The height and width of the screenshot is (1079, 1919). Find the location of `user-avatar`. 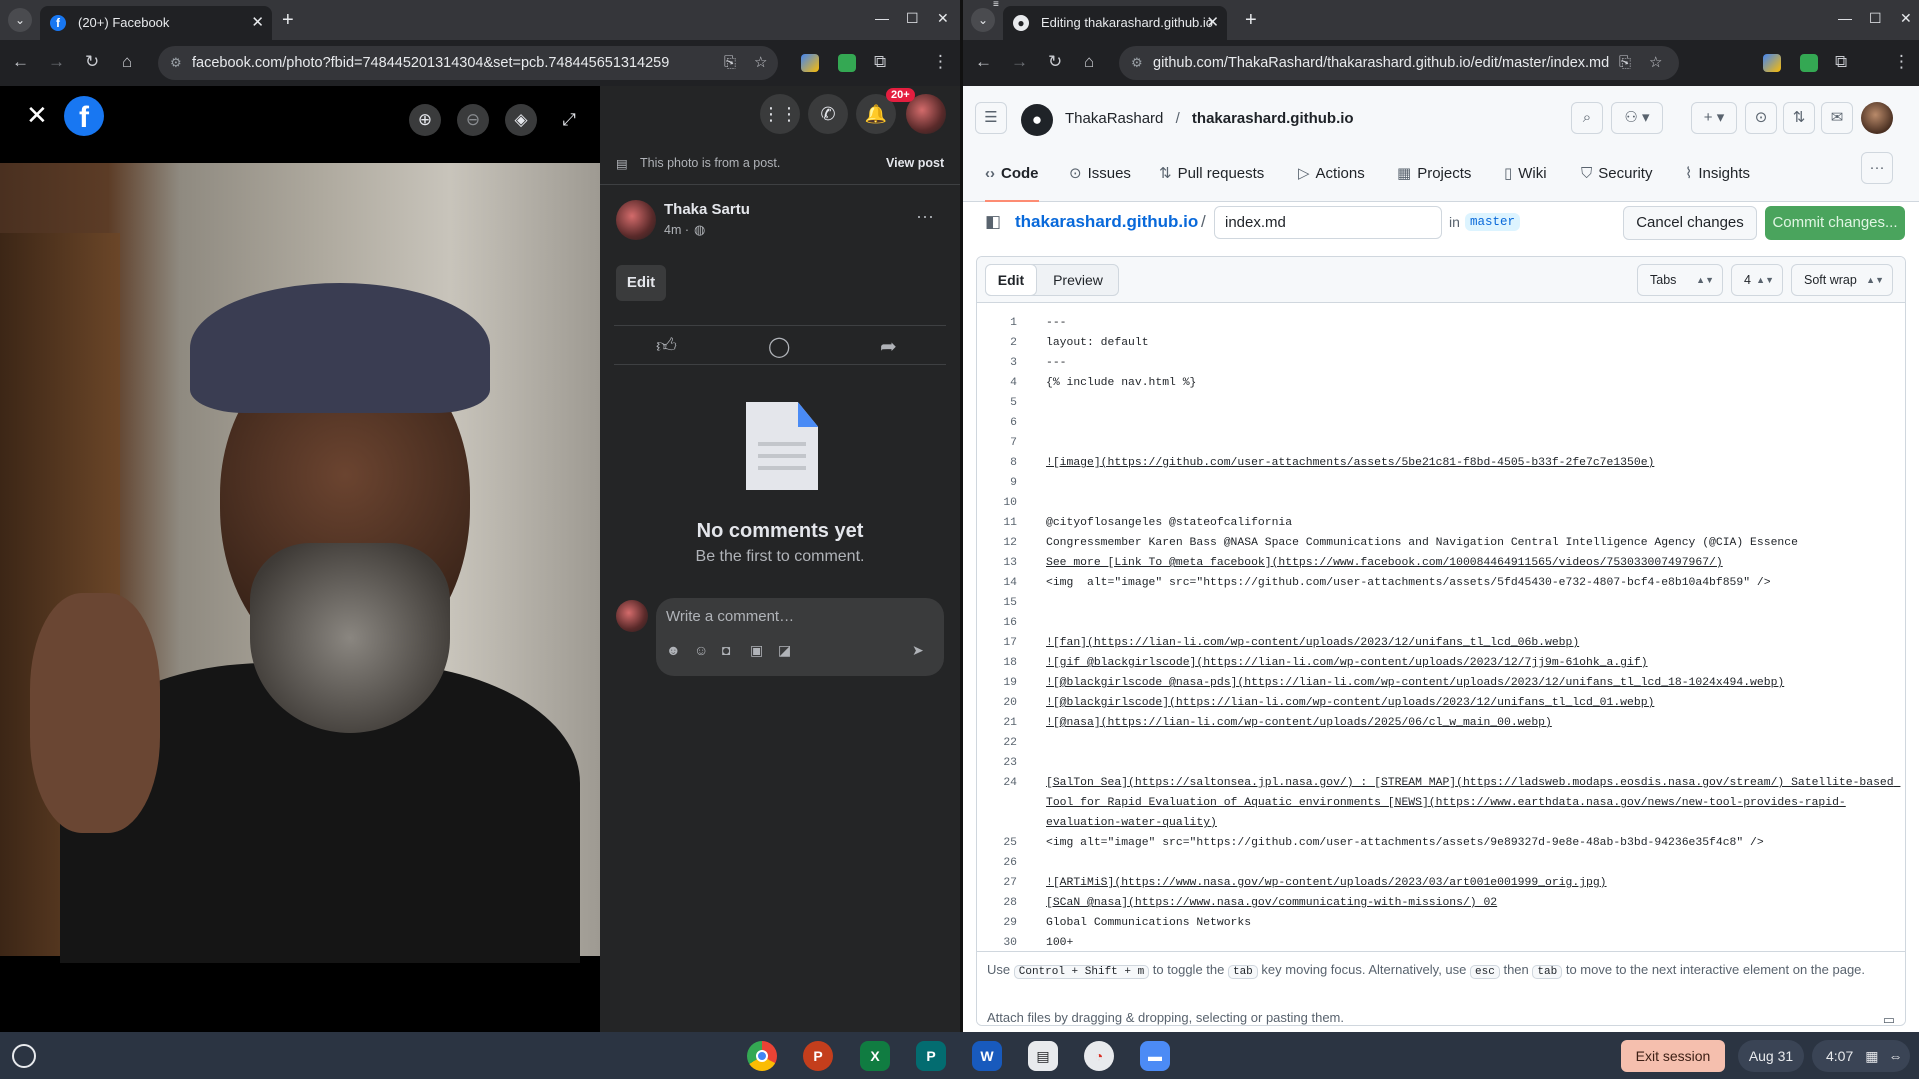

user-avatar is located at coordinates (1877, 118).